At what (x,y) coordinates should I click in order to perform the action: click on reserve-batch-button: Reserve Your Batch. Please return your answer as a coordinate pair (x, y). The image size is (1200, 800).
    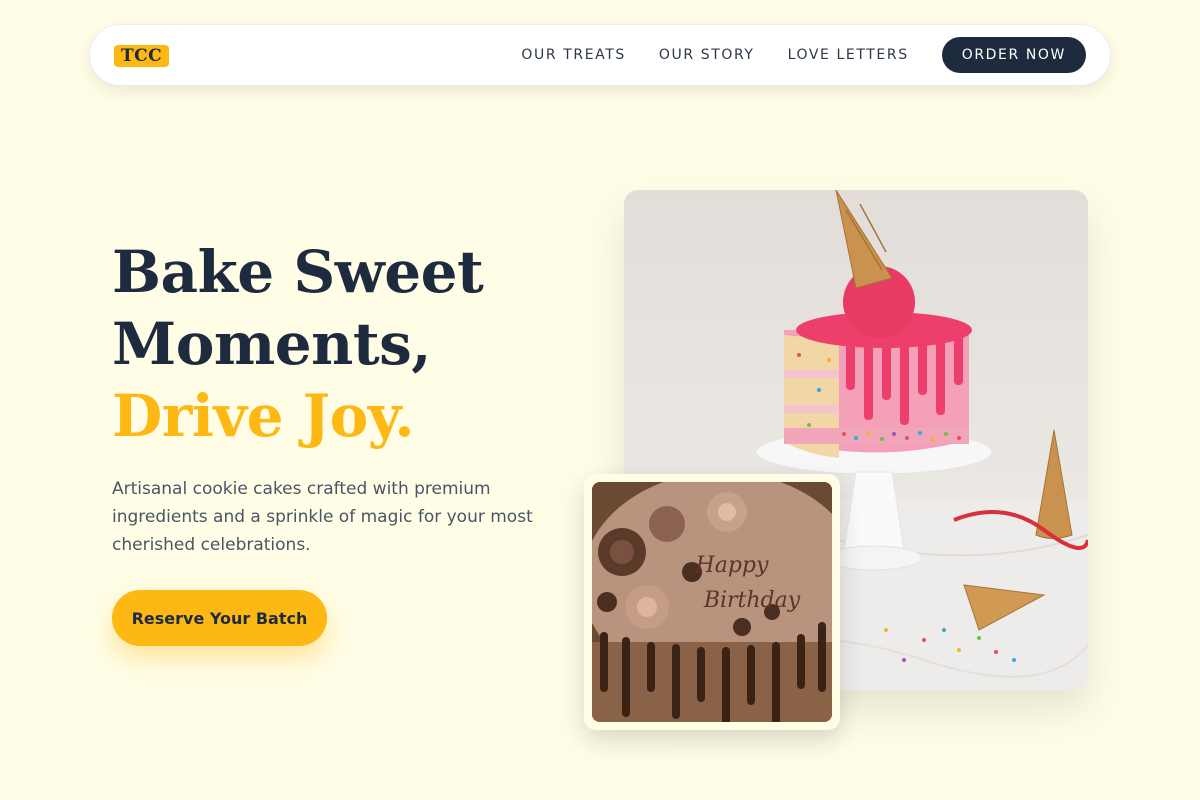
    Looking at the image, I should click on (219, 618).